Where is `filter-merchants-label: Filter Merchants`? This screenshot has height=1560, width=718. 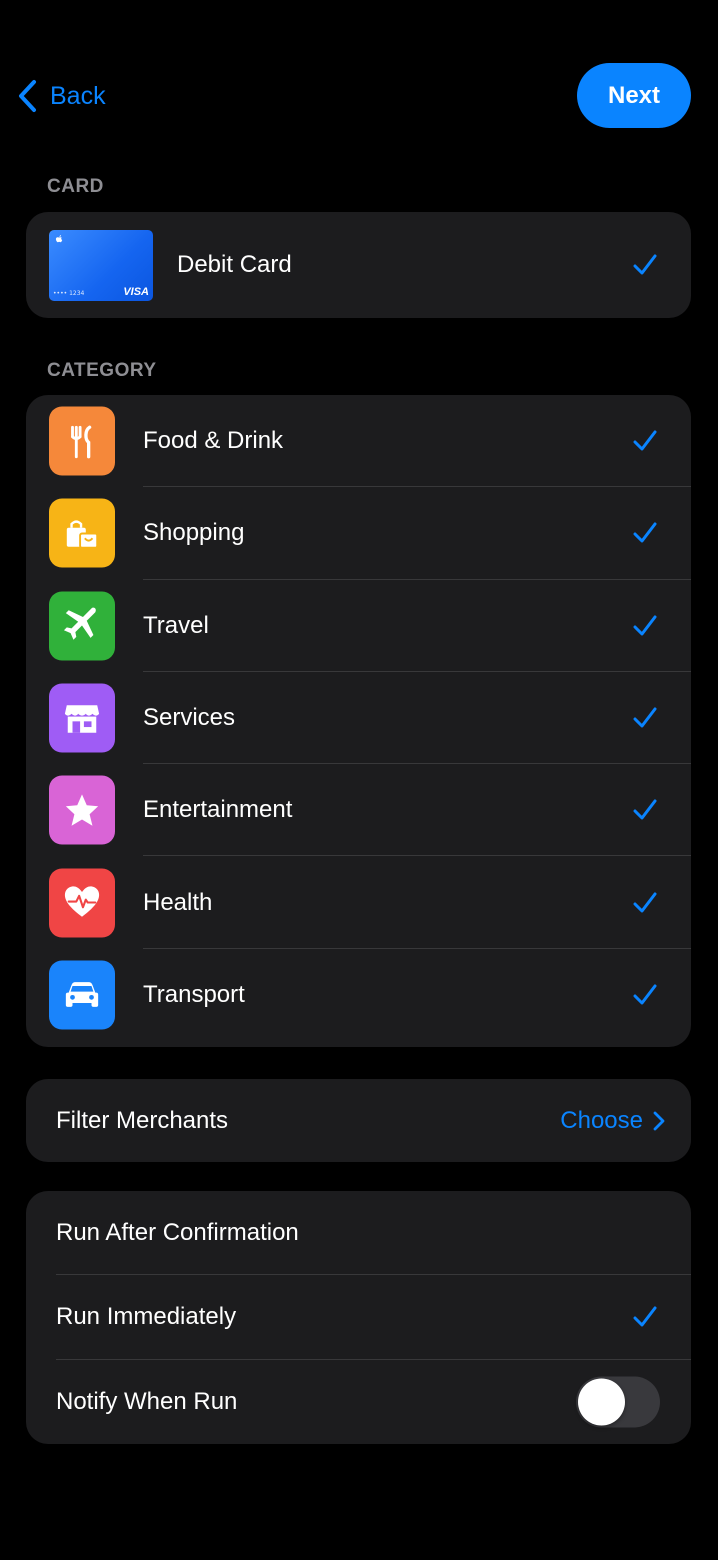
filter-merchants-label: Filter Merchants is located at coordinates (142, 1120).